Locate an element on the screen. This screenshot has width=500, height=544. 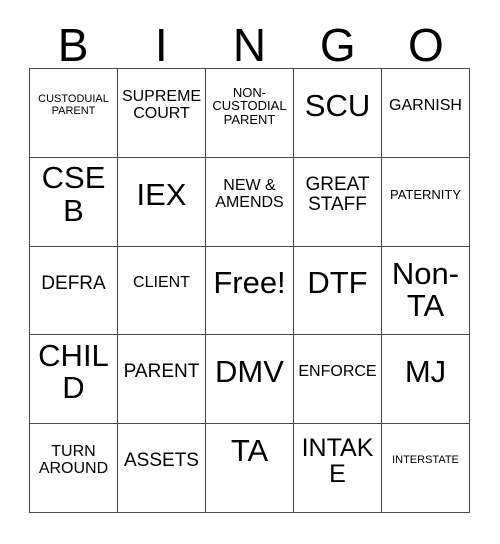
bingo-cell: DTF is located at coordinates (338, 291).